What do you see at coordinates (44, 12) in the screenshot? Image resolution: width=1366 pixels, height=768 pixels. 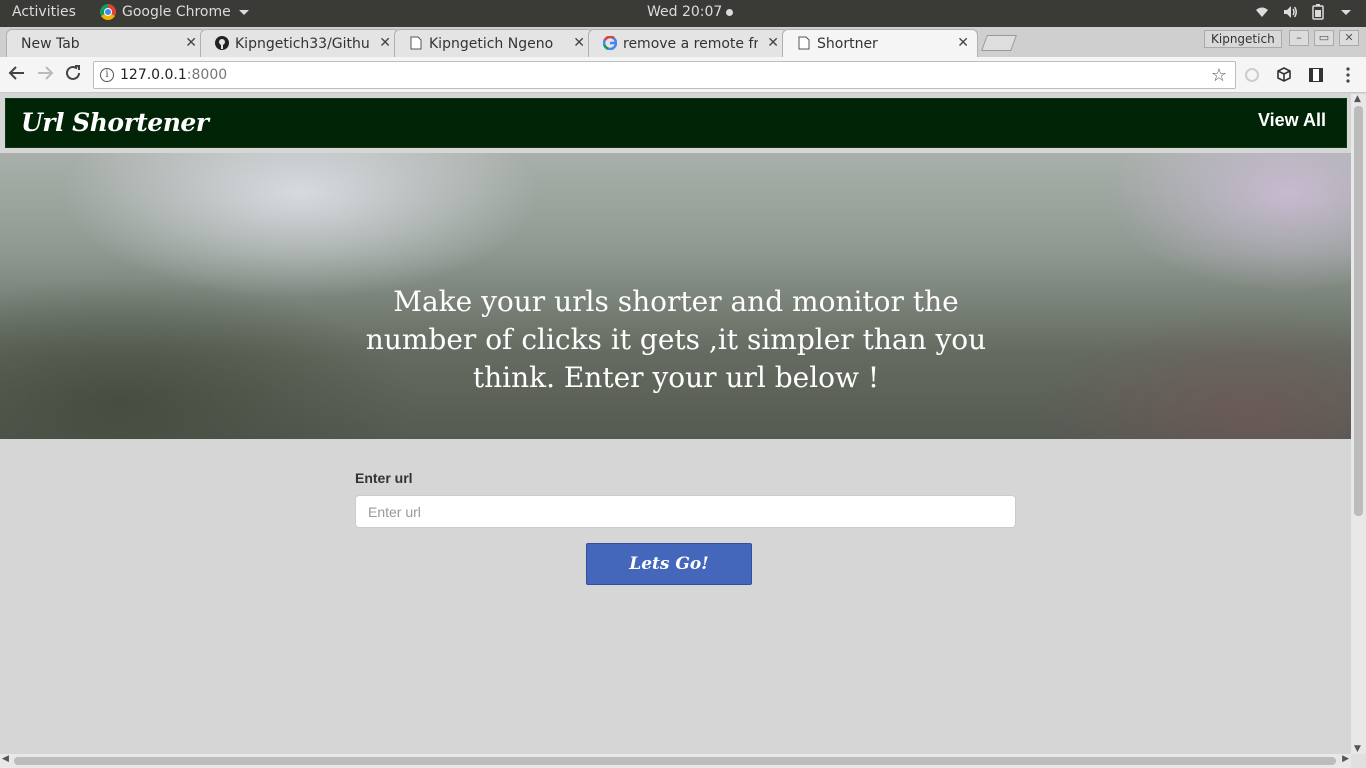 I see `activities-button: Activities` at bounding box center [44, 12].